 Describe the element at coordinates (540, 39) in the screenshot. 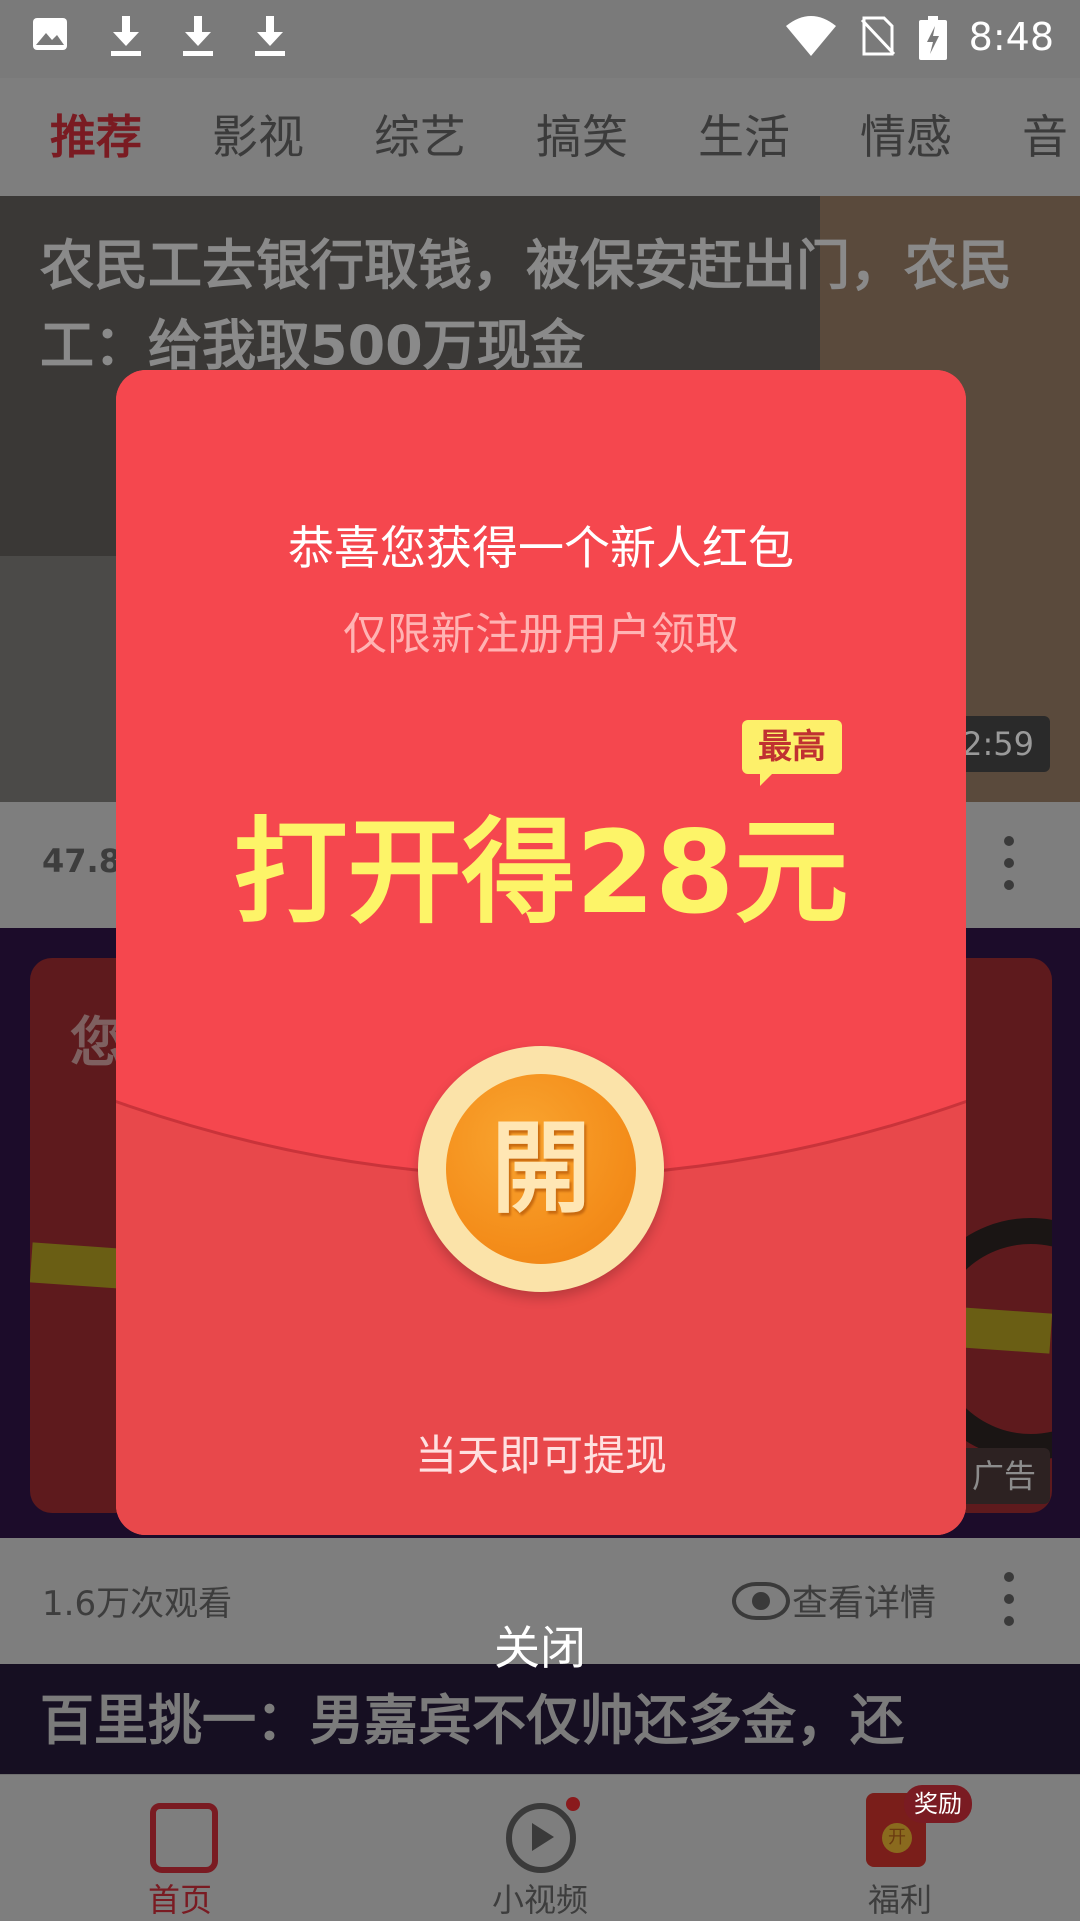

I see `status-bar: 8:48` at that location.